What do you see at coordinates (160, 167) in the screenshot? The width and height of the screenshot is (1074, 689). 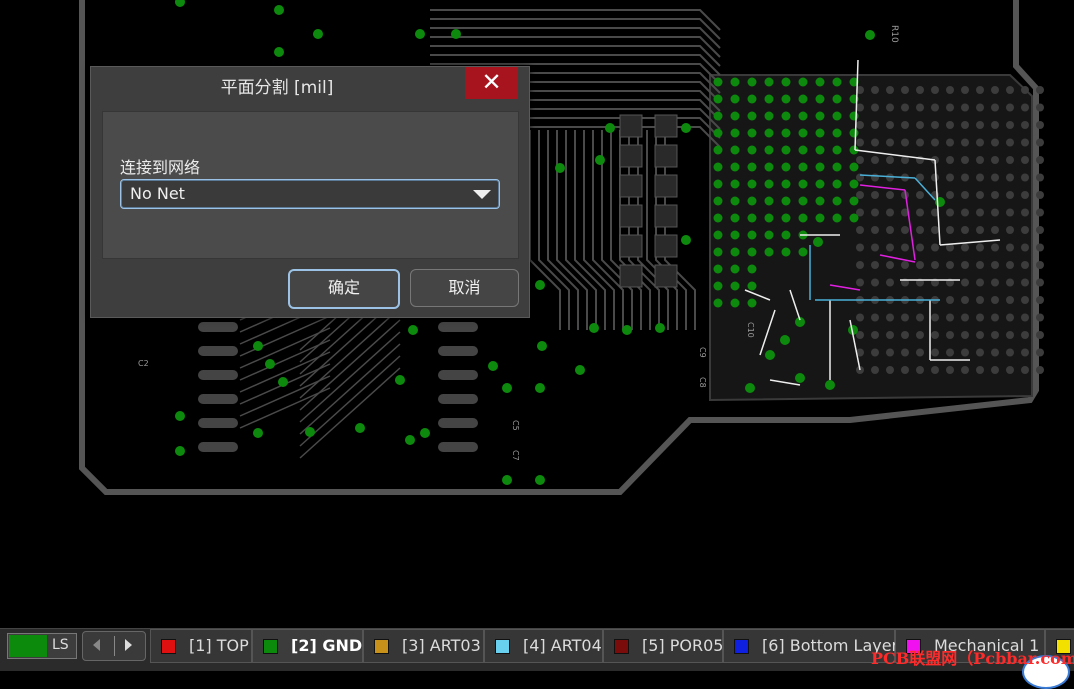 I see `connect-to-net-label: 连接到网络` at bounding box center [160, 167].